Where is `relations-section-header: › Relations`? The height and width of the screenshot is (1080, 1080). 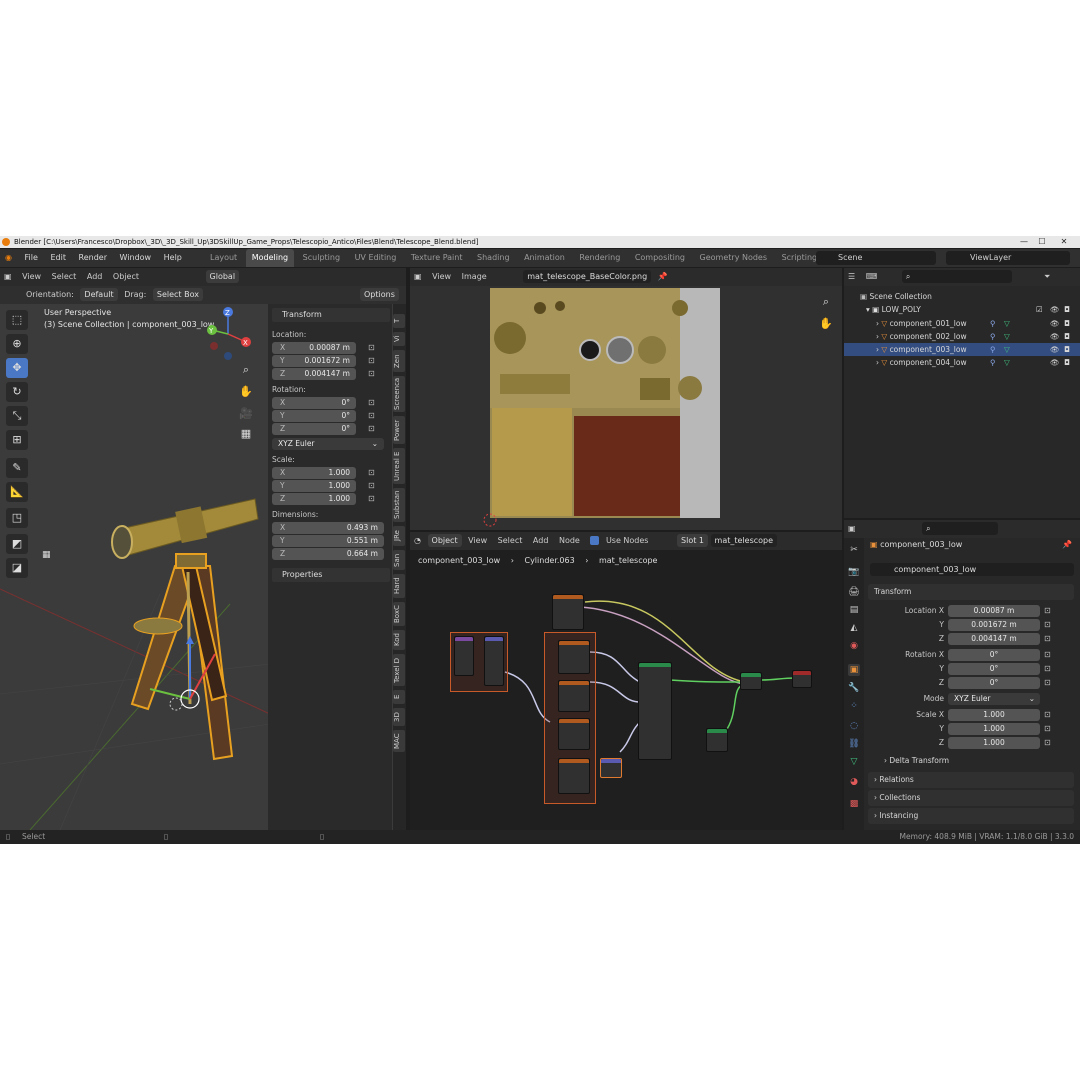 relations-section-header: › Relations is located at coordinates (971, 780).